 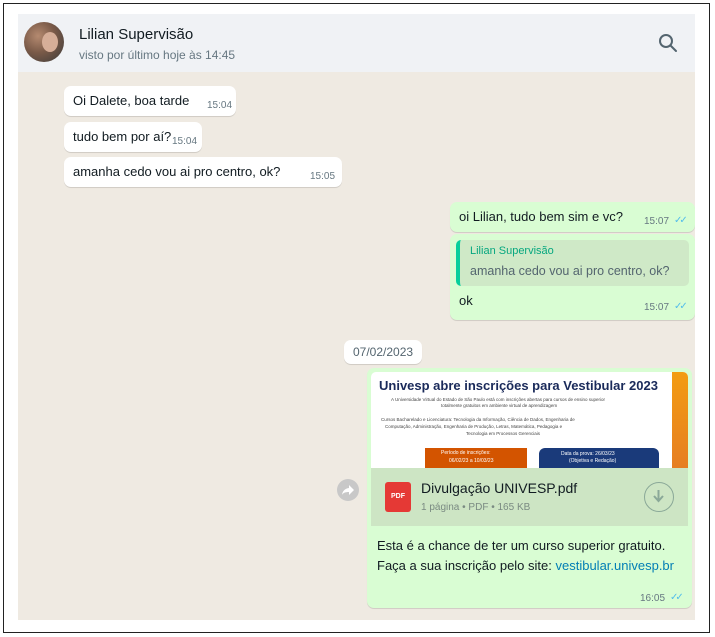 I want to click on file-meta: 1 página • PDF • 165 KB, so click(x=476, y=507).